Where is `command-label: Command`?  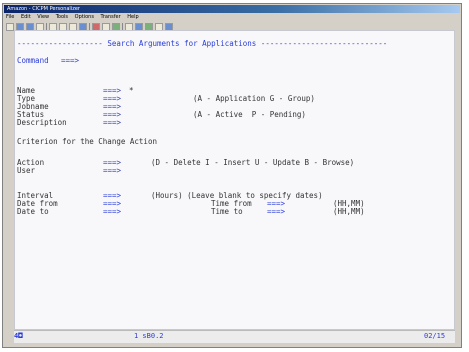 command-label: Command is located at coordinates (33, 60).